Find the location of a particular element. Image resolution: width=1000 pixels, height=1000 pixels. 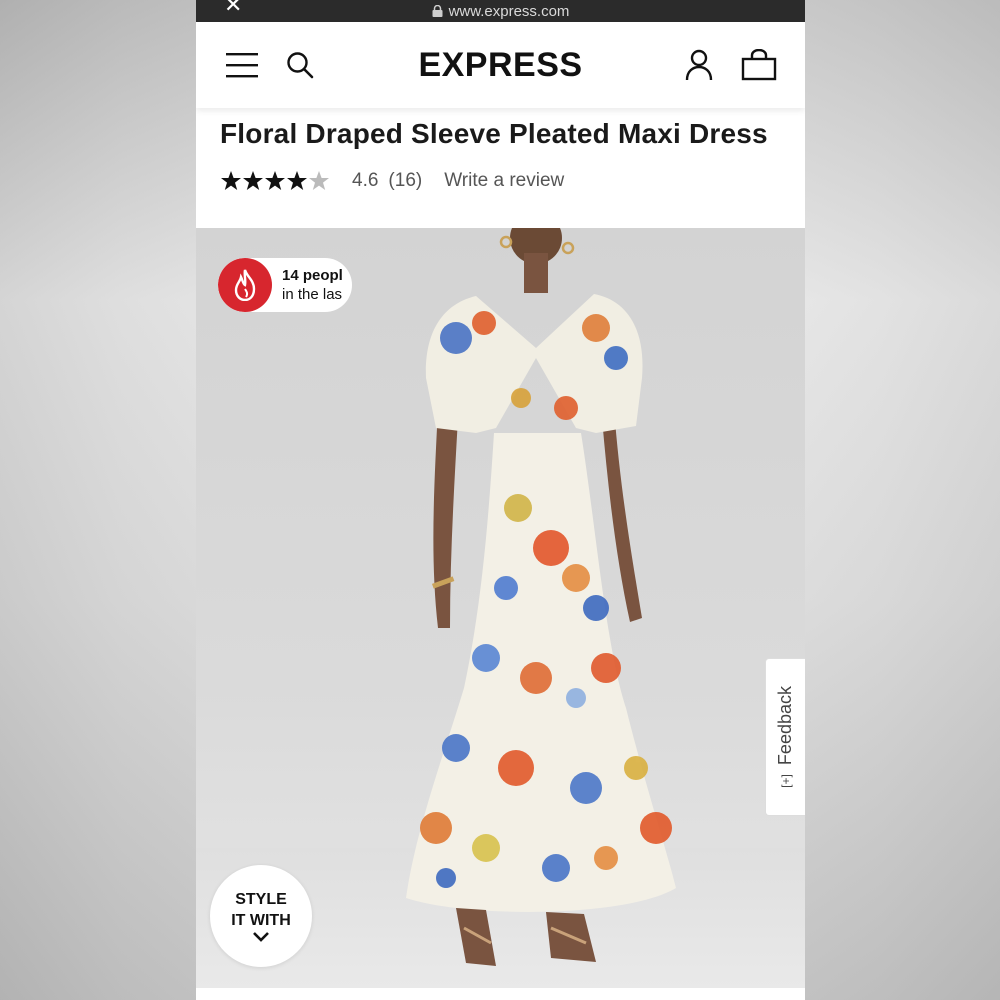

rating-score: 4.6 is located at coordinates (365, 180).